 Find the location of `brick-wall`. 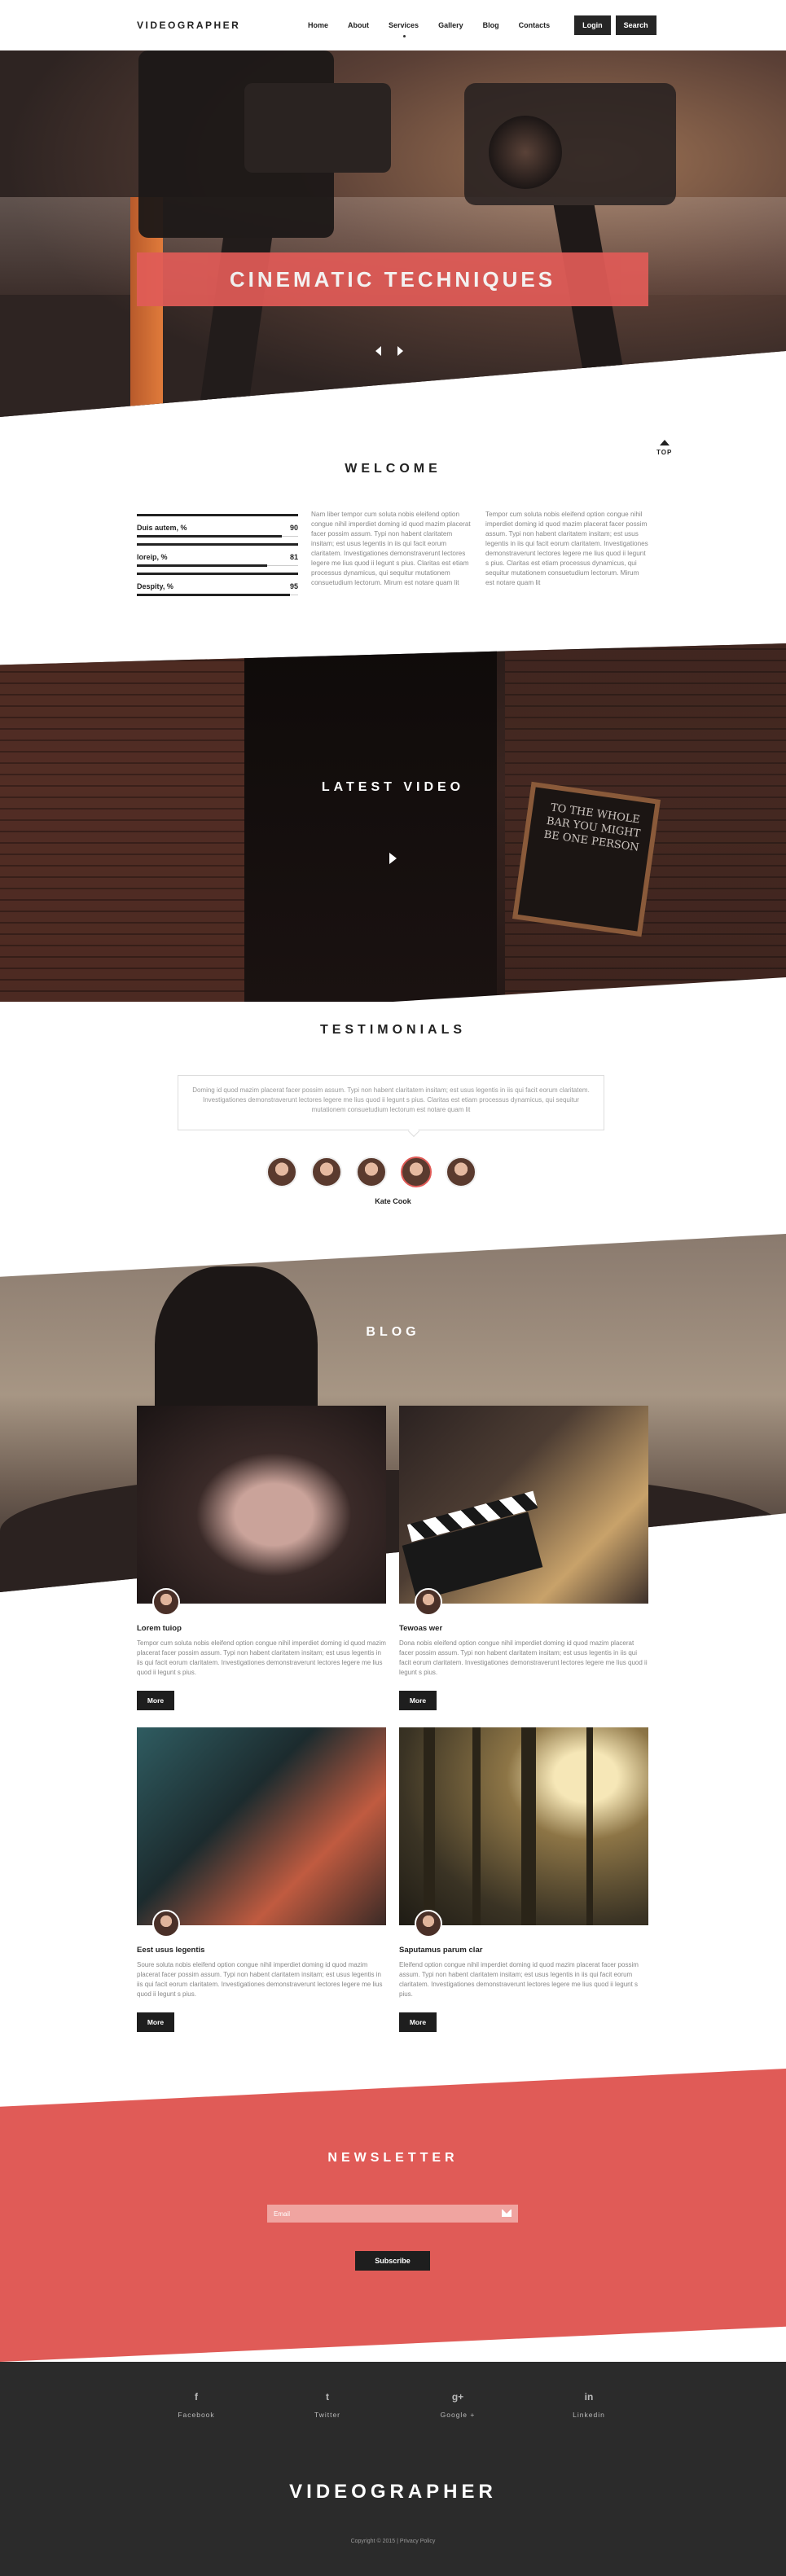

brick-wall is located at coordinates (134, 822).